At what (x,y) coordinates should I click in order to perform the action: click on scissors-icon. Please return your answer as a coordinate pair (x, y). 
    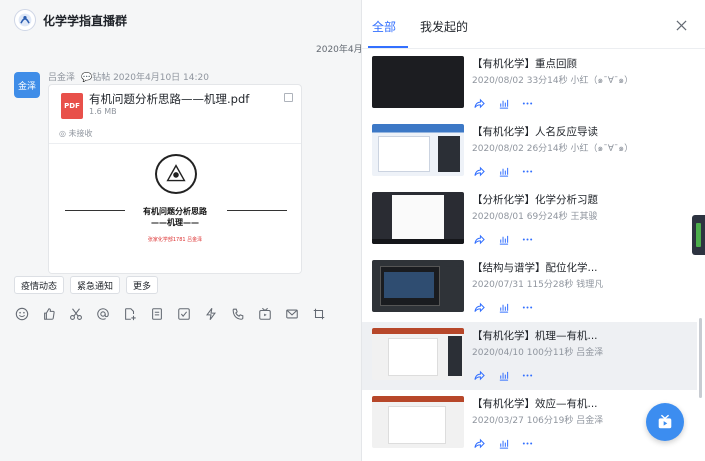
    Looking at the image, I should click on (75, 313).